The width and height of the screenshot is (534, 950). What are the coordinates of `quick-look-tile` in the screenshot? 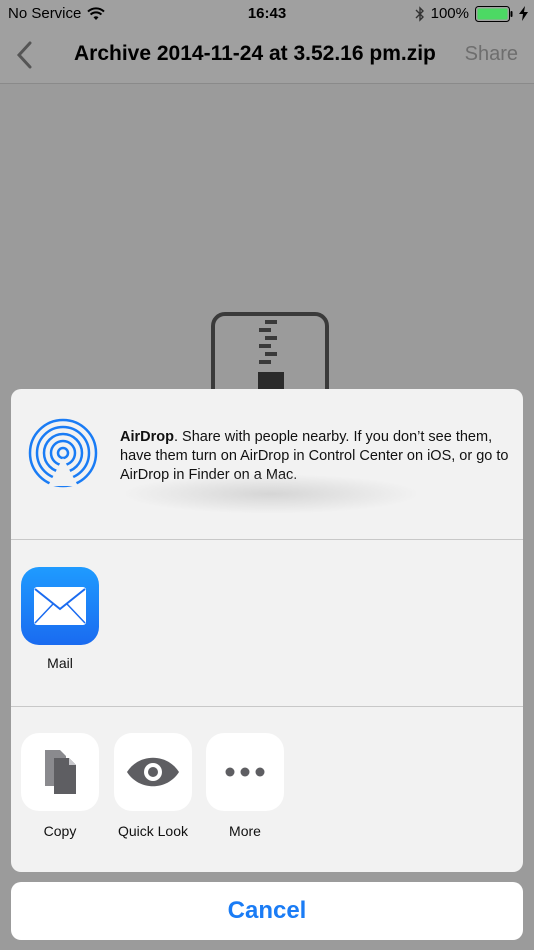 It's located at (153, 772).